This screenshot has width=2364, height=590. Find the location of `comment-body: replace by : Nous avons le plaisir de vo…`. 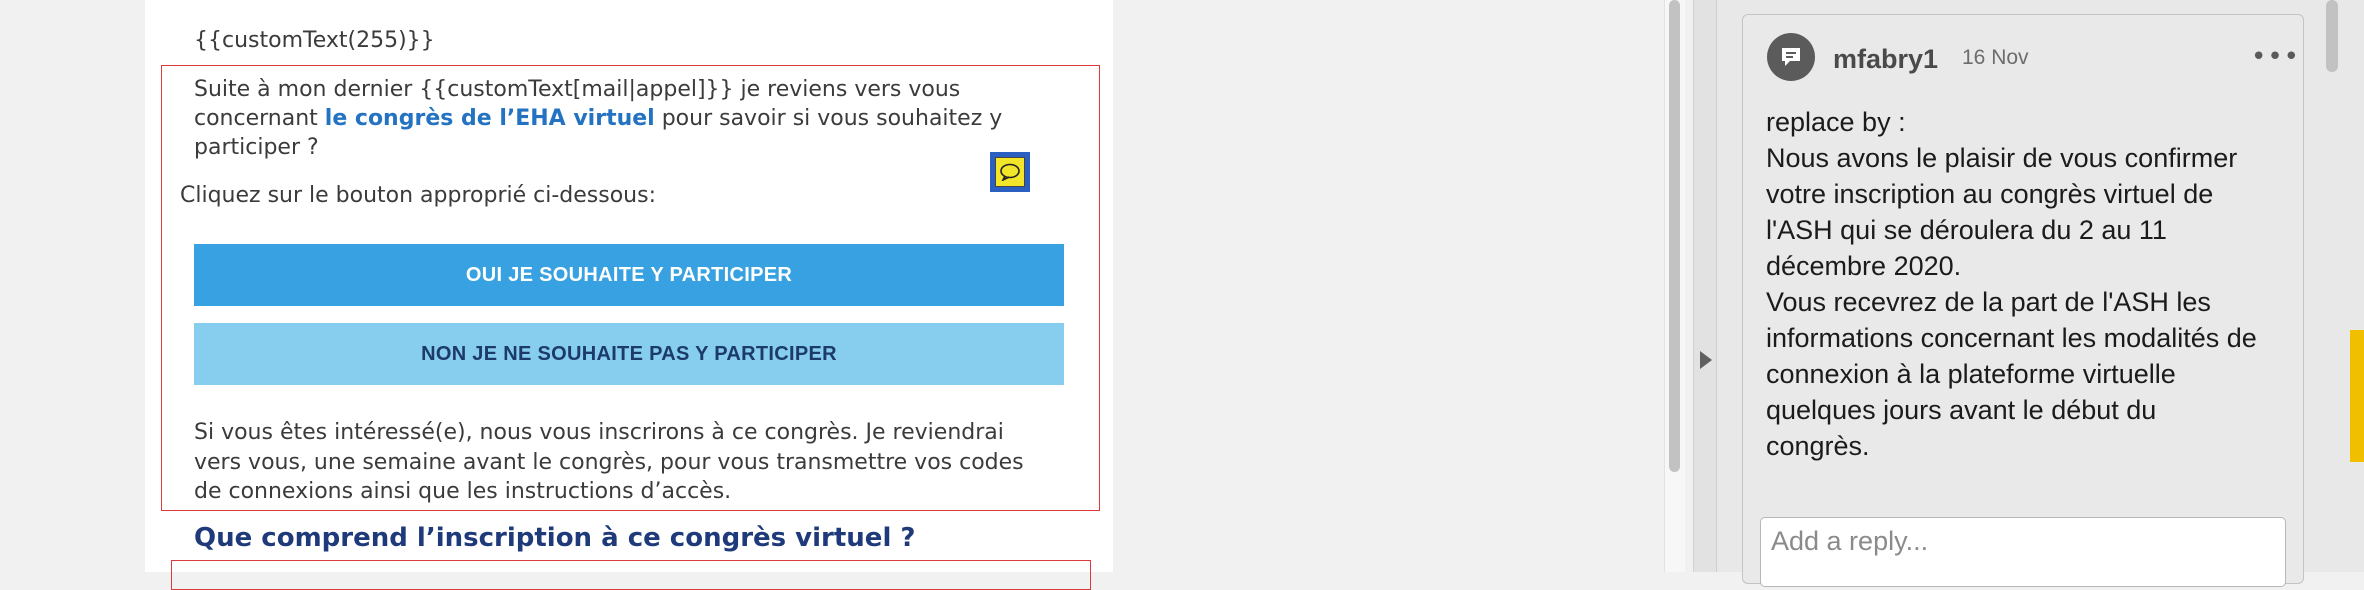

comment-body: replace by : Nous avons le plaisir de vo… is located at coordinates (2031, 284).